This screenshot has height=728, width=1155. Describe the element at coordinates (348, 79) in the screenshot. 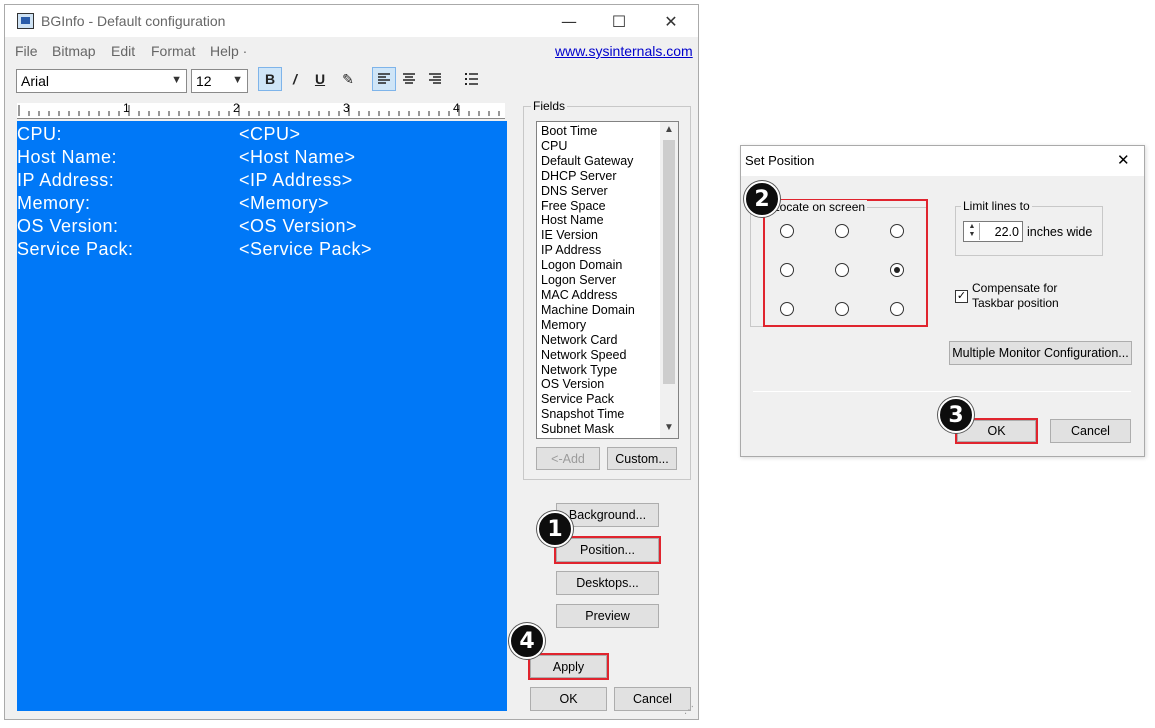

I see `paint-icon: ✎` at that location.